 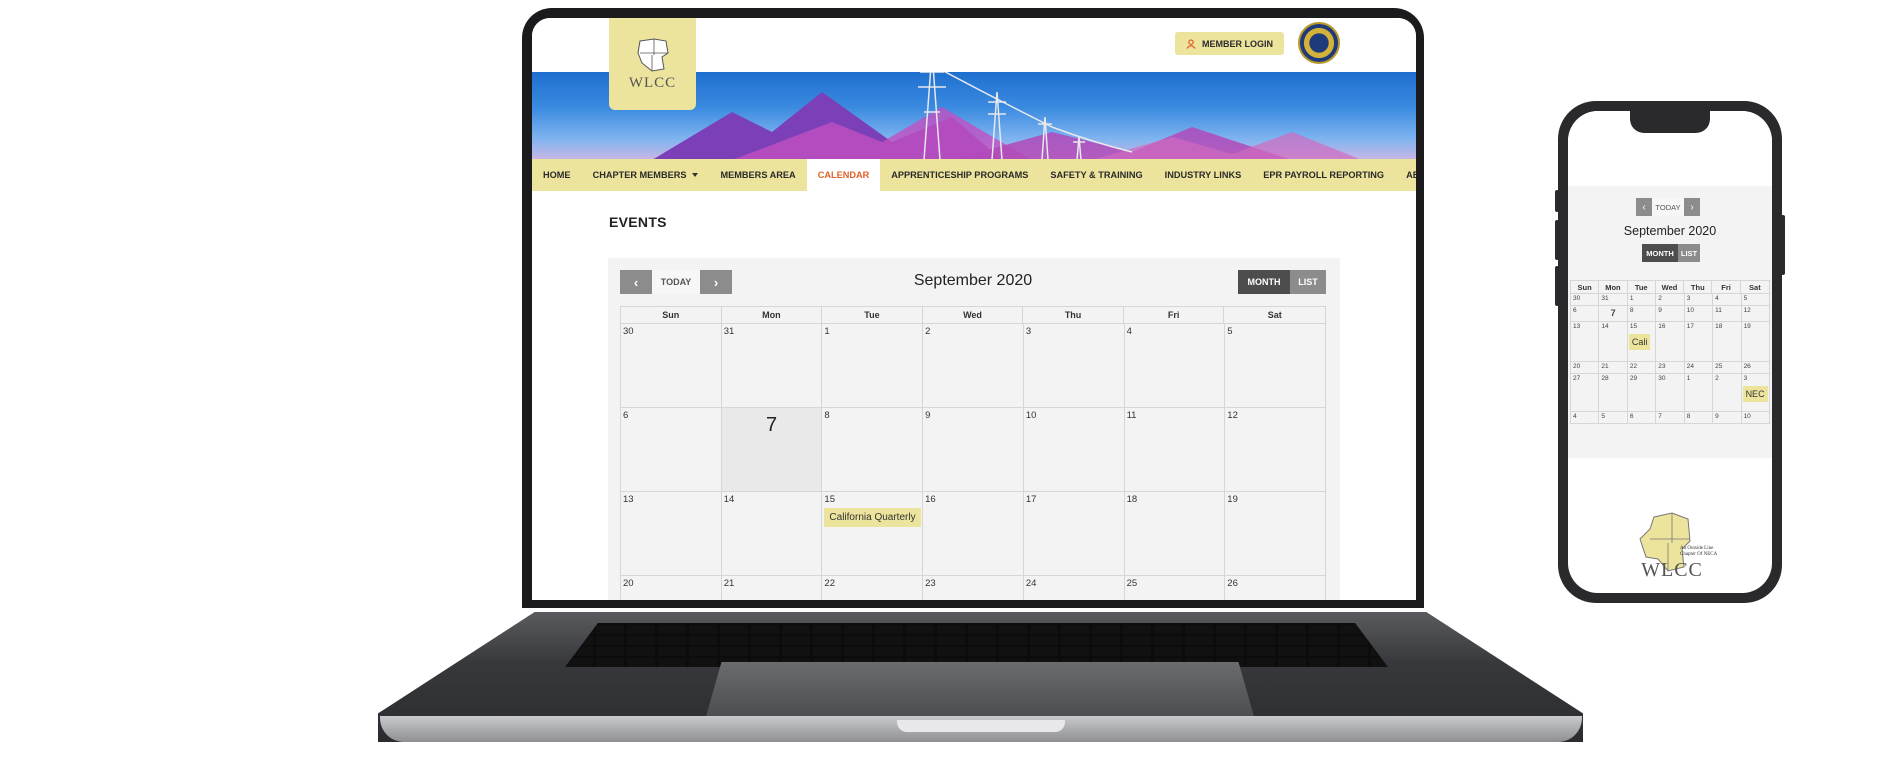 I want to click on list-view-button: LIST, so click(x=1308, y=282).